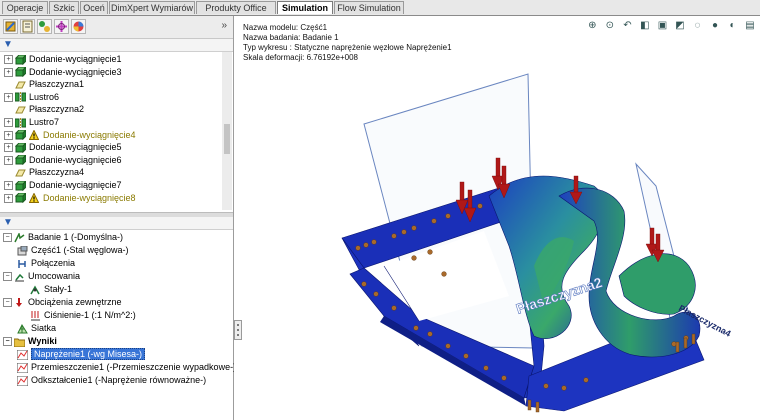 This screenshot has width=760, height=420. I want to click on feature-tree-item: + Dodanie-wyciągnięcie5, so click(63, 147).